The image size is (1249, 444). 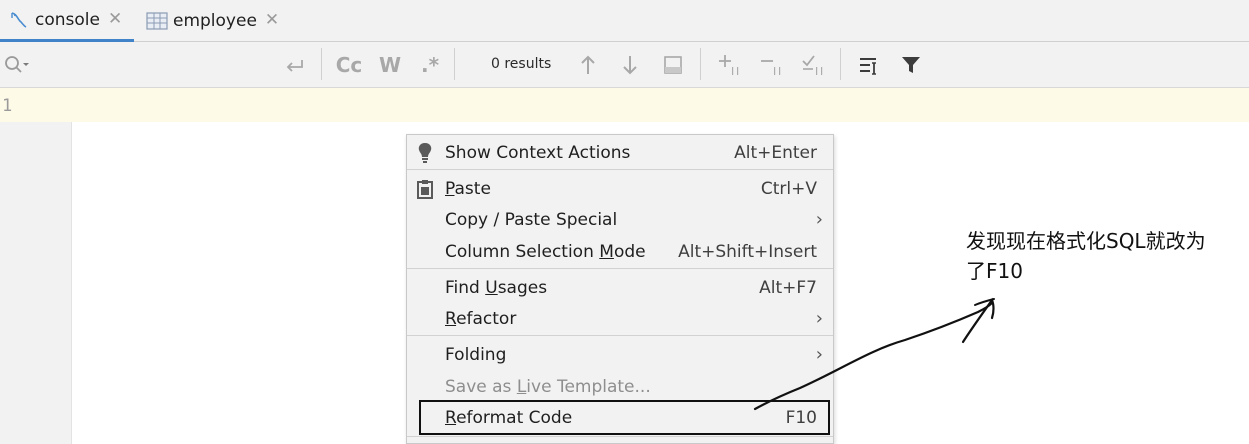 I want to click on annotation-arrow, so click(x=874, y=354).